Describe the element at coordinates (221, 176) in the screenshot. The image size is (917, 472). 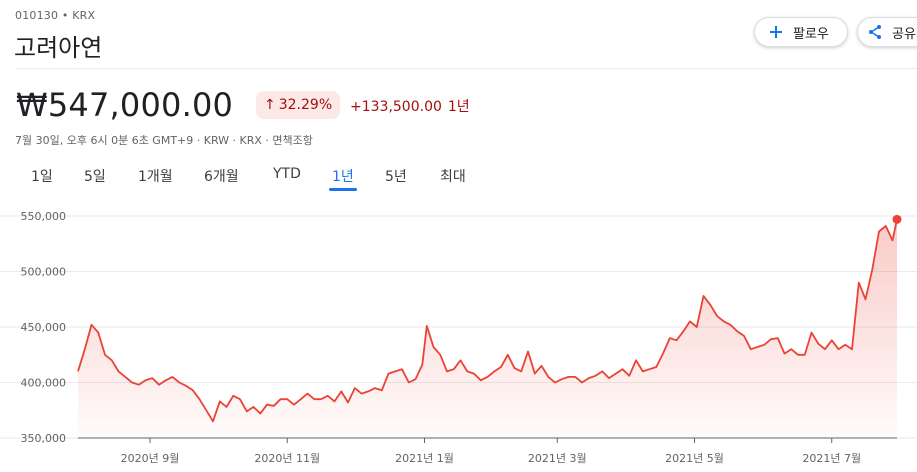
I see `tab-6m: 6개월` at that location.